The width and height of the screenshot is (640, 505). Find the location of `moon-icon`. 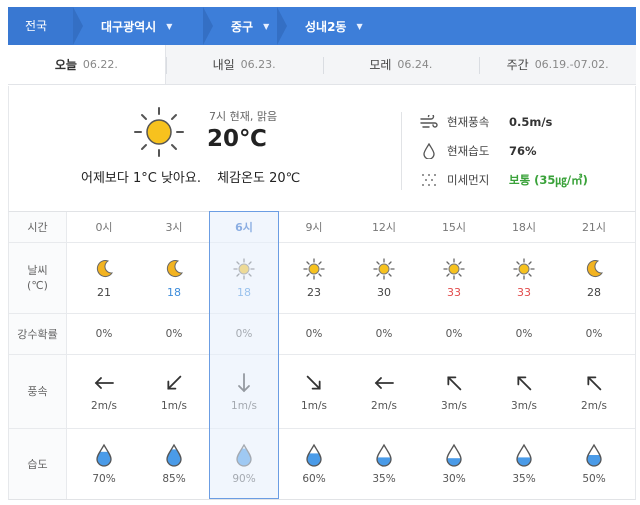

moon-icon is located at coordinates (174, 269).